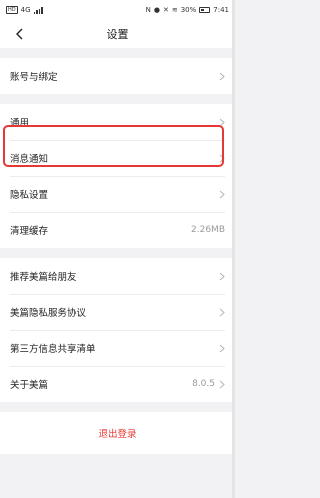 This screenshot has width=320, height=498. What do you see at coordinates (233, 249) in the screenshot?
I see `scroll-edge` at bounding box center [233, 249].